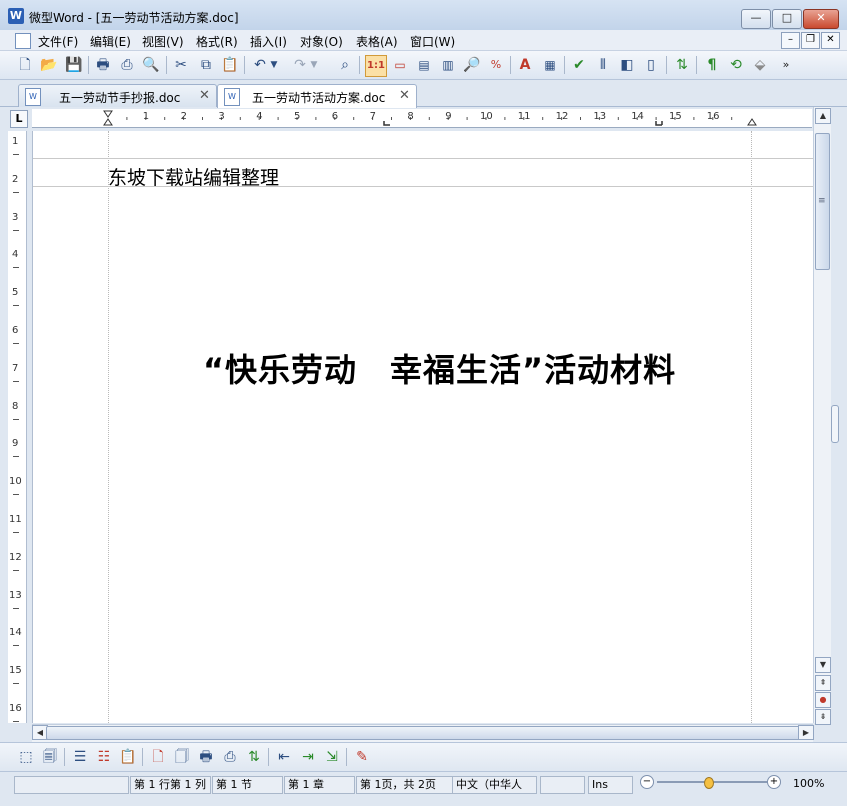  What do you see at coordinates (26, 757) in the screenshot?
I see `select-object-icon: ⬚` at bounding box center [26, 757].